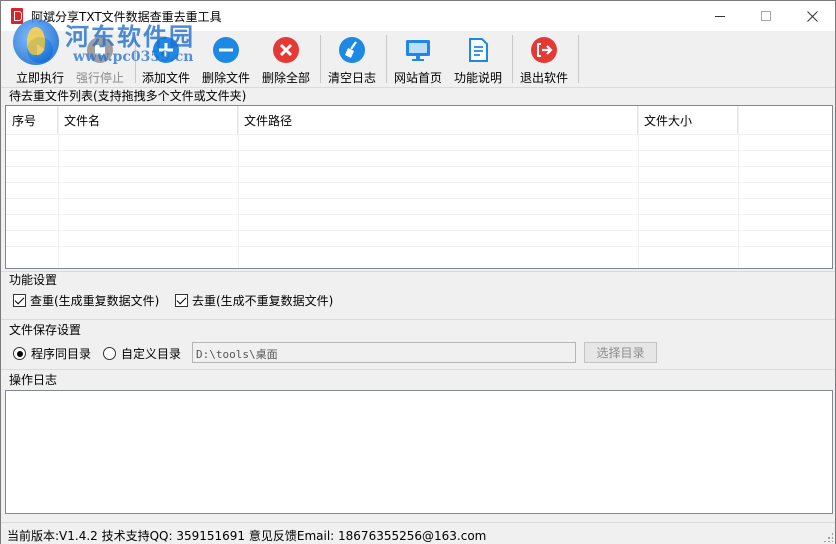 Image resolution: width=836 pixels, height=544 pixels. I want to click on help-label: 功能说明, so click(477, 78).